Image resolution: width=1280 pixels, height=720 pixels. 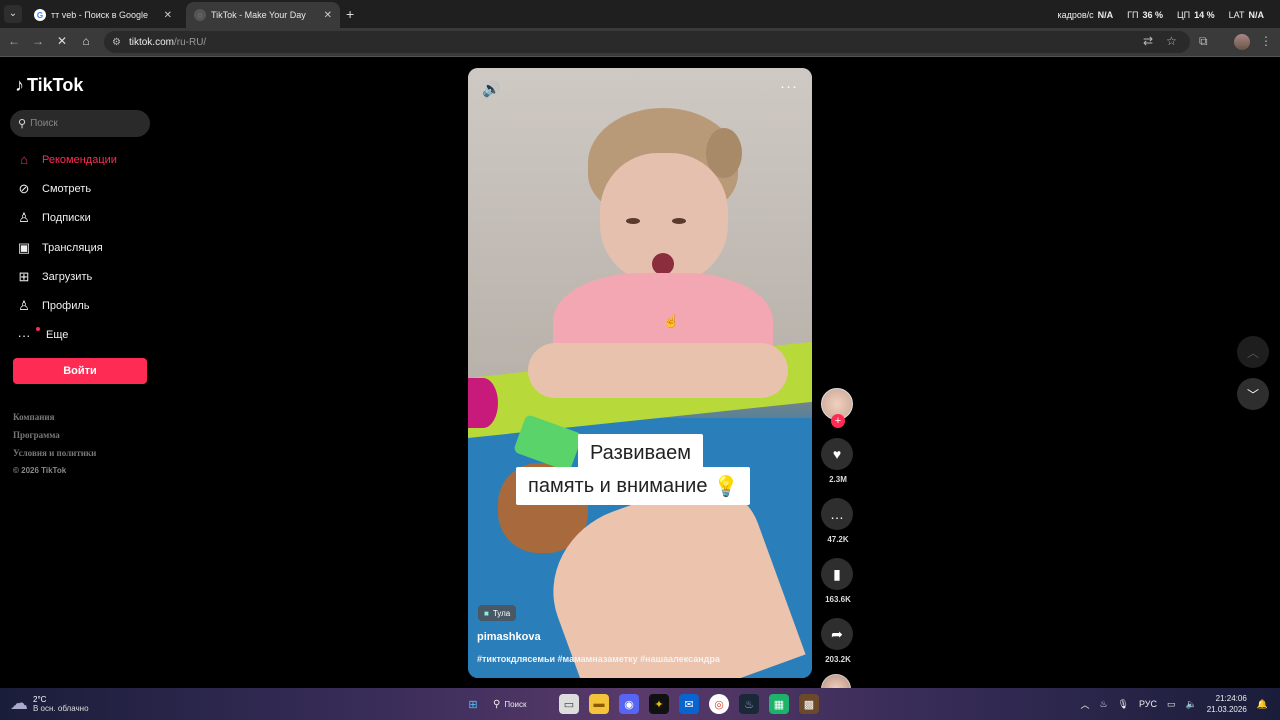 What do you see at coordinates (689, 704) in the screenshot?
I see `mail-icon: ✉` at bounding box center [689, 704].